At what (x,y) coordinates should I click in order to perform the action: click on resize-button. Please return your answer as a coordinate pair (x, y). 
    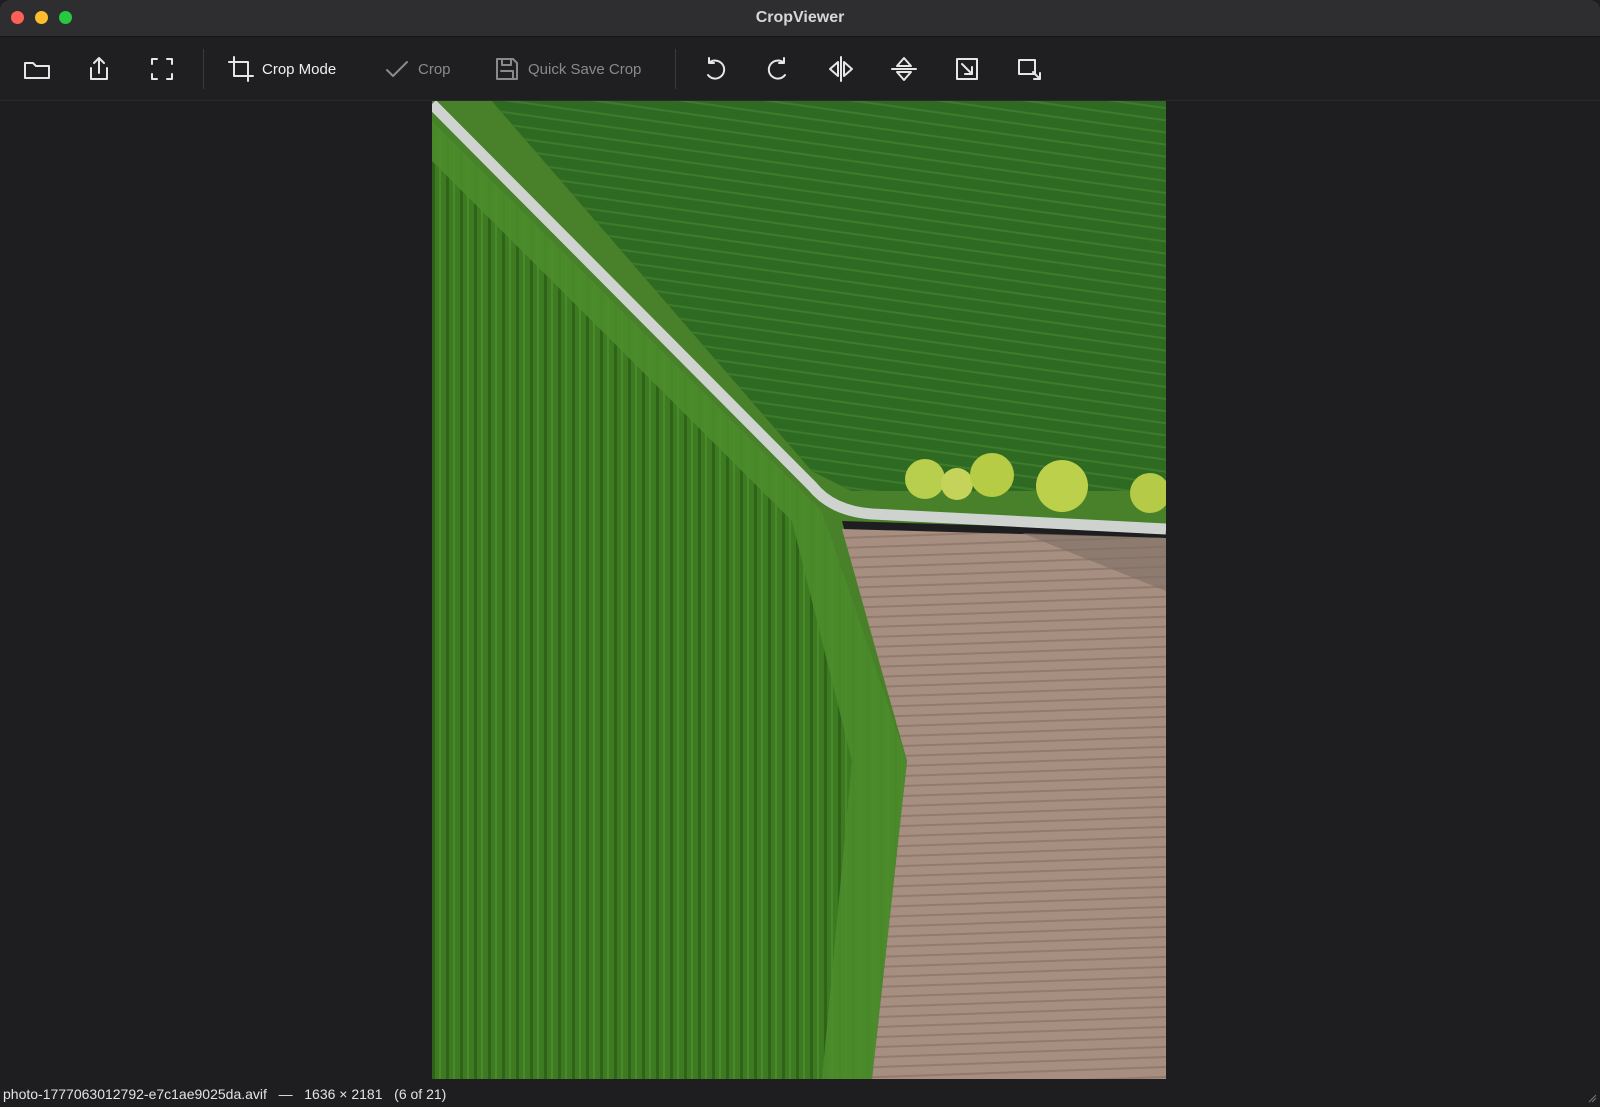
    Looking at the image, I should click on (1030, 69).